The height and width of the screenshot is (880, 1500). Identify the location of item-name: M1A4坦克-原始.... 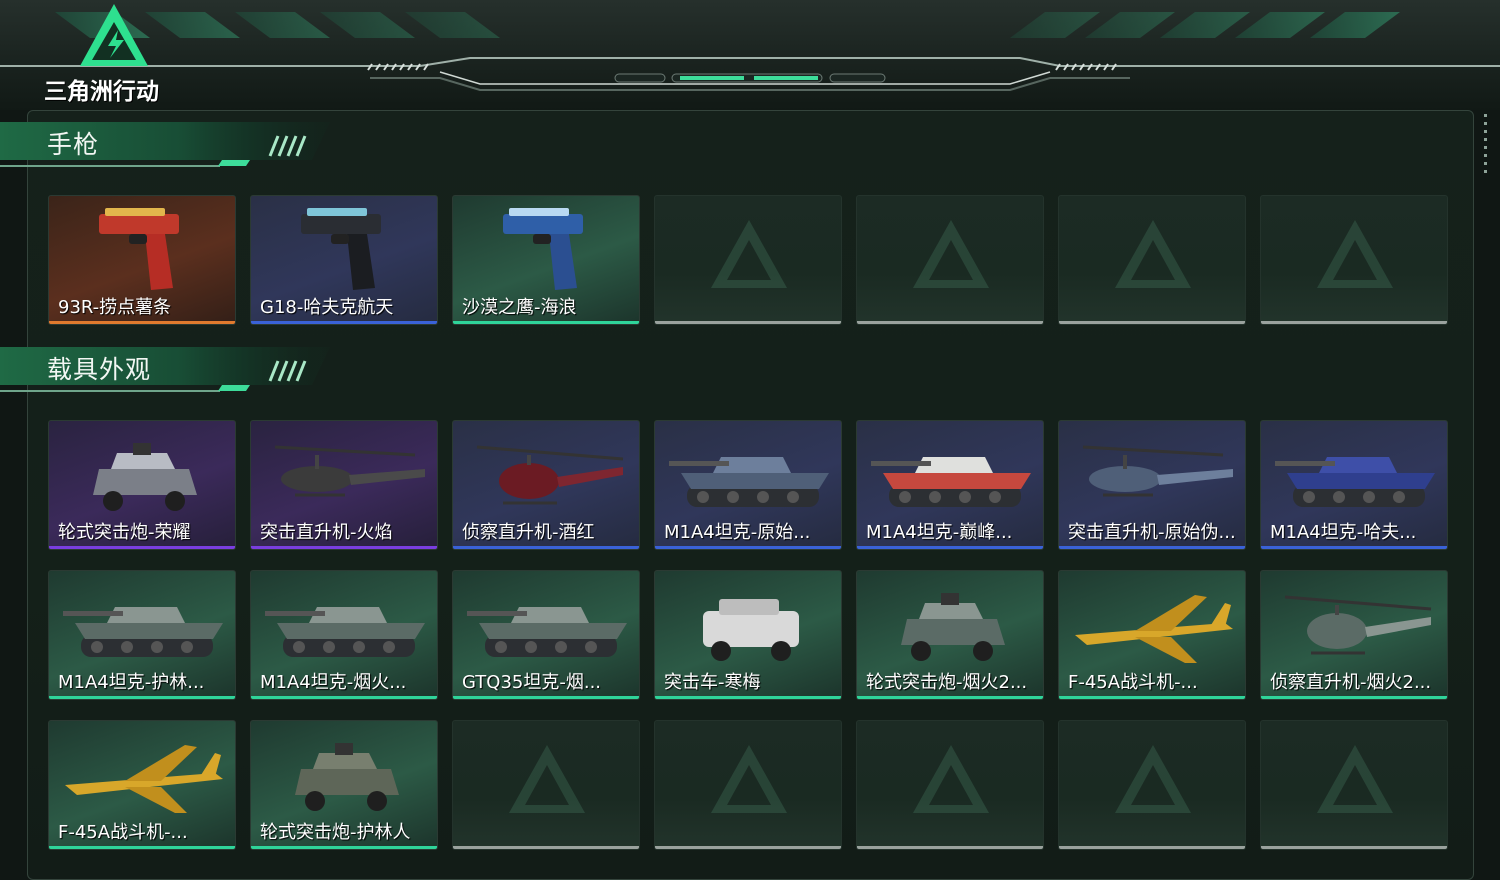
(737, 532).